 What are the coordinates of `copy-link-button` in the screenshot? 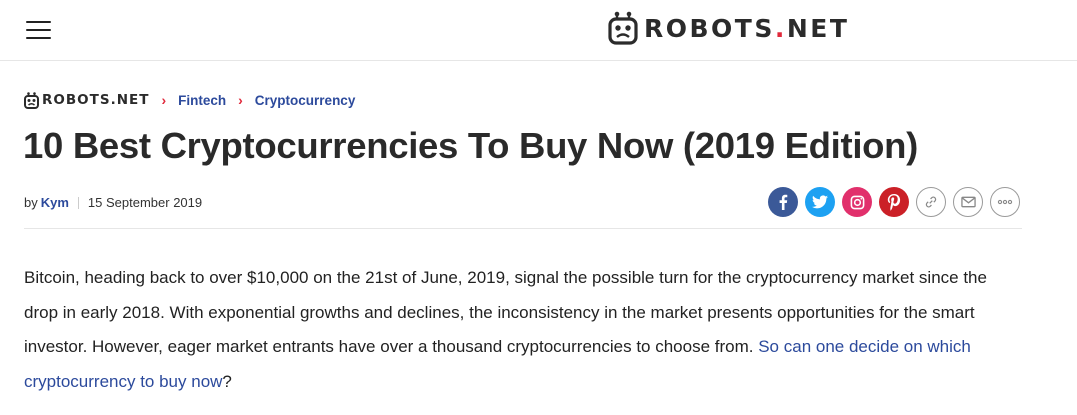 It's located at (931, 202).